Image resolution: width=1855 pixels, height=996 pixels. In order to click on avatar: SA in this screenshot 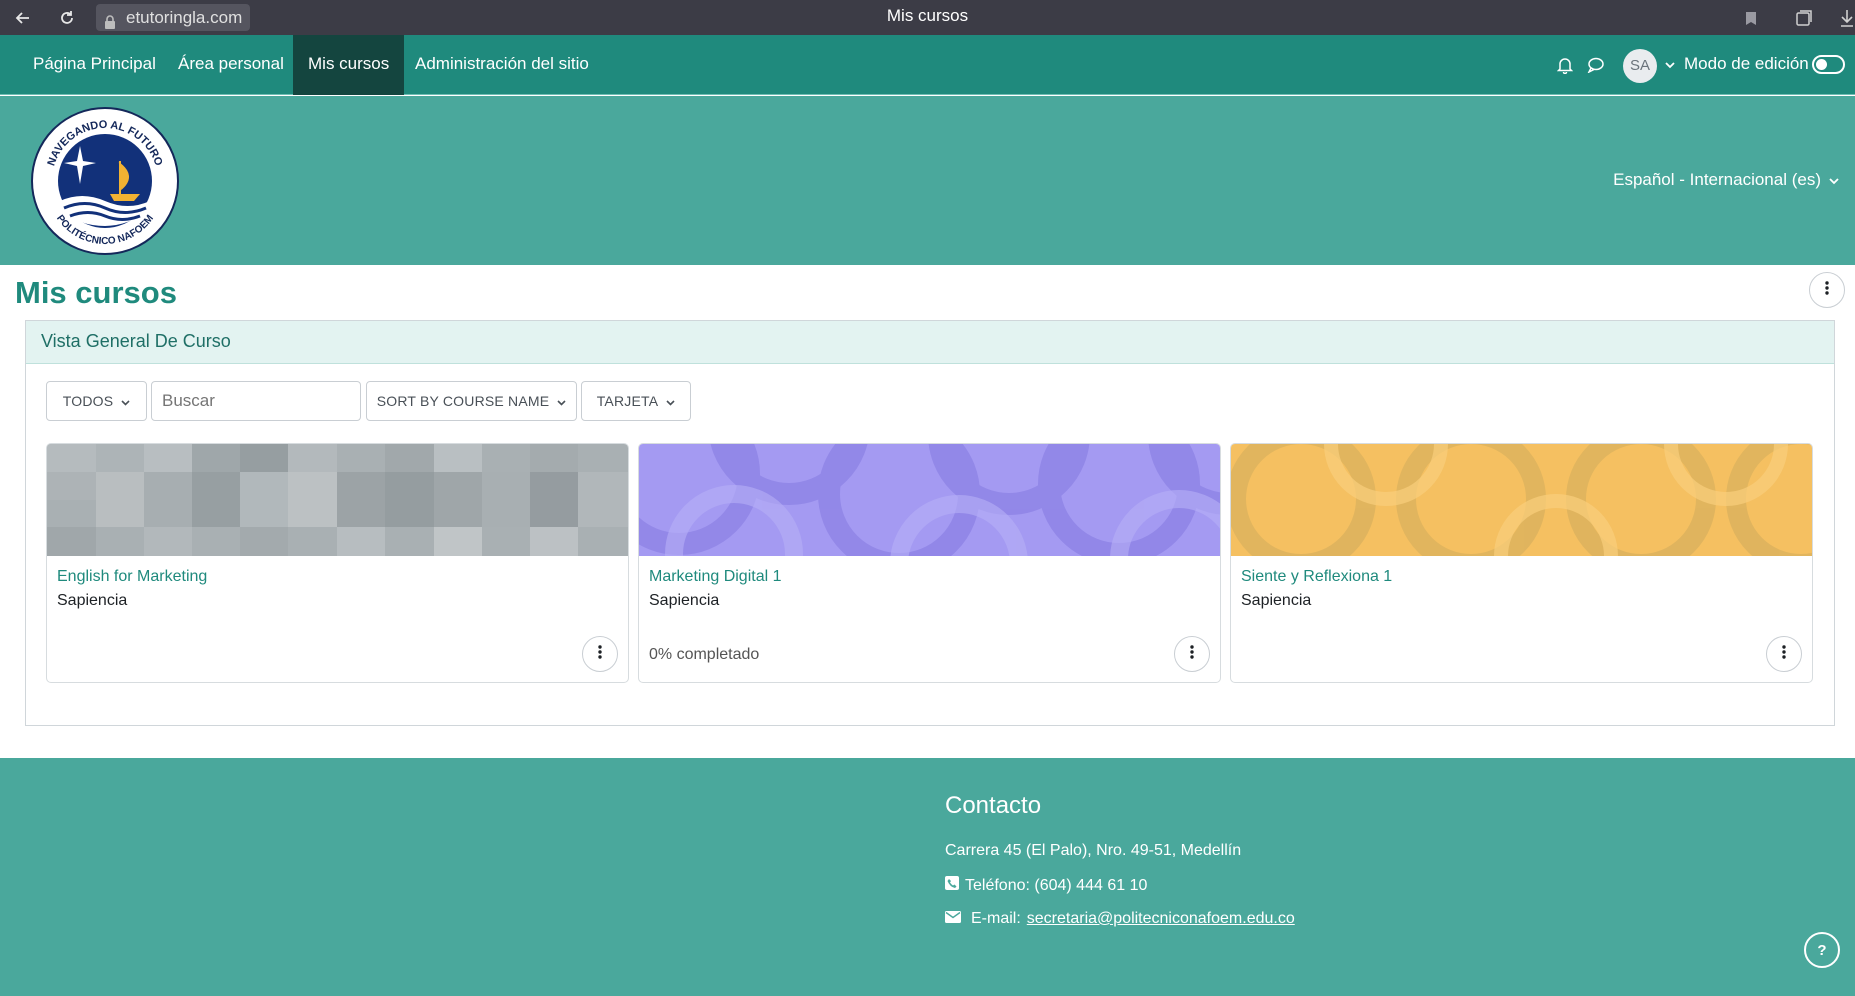, I will do `click(1640, 66)`.